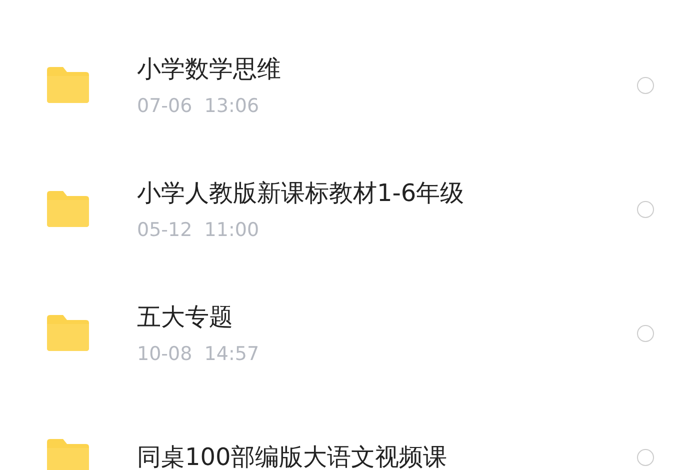  I want to click on folder-name: 小学人教版新课标教材1-6年级, so click(301, 193).